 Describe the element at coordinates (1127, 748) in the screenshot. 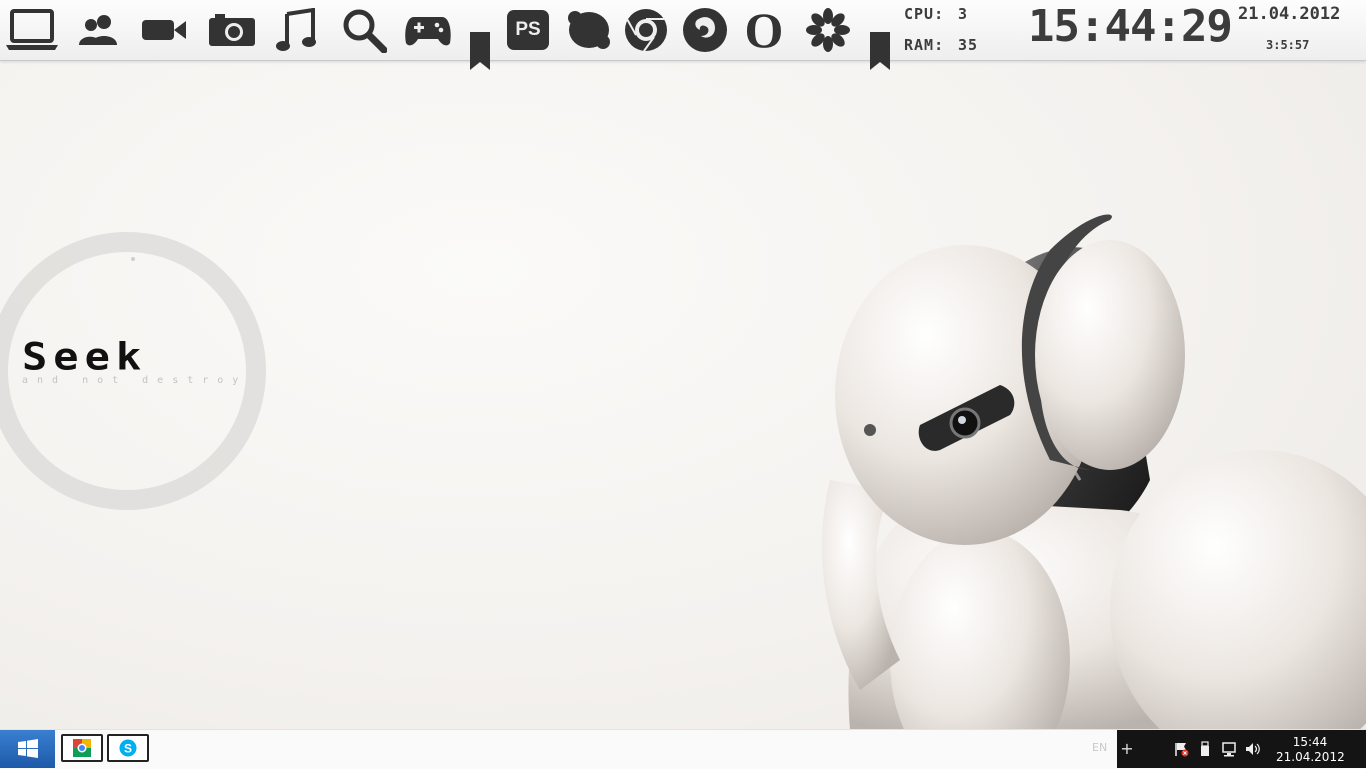

I see `tray-expand-button: +` at that location.